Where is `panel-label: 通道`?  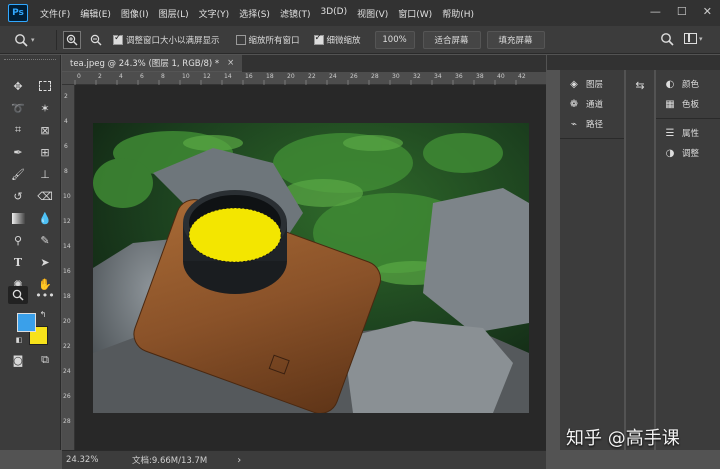
panel-label: 通道 is located at coordinates (595, 105).